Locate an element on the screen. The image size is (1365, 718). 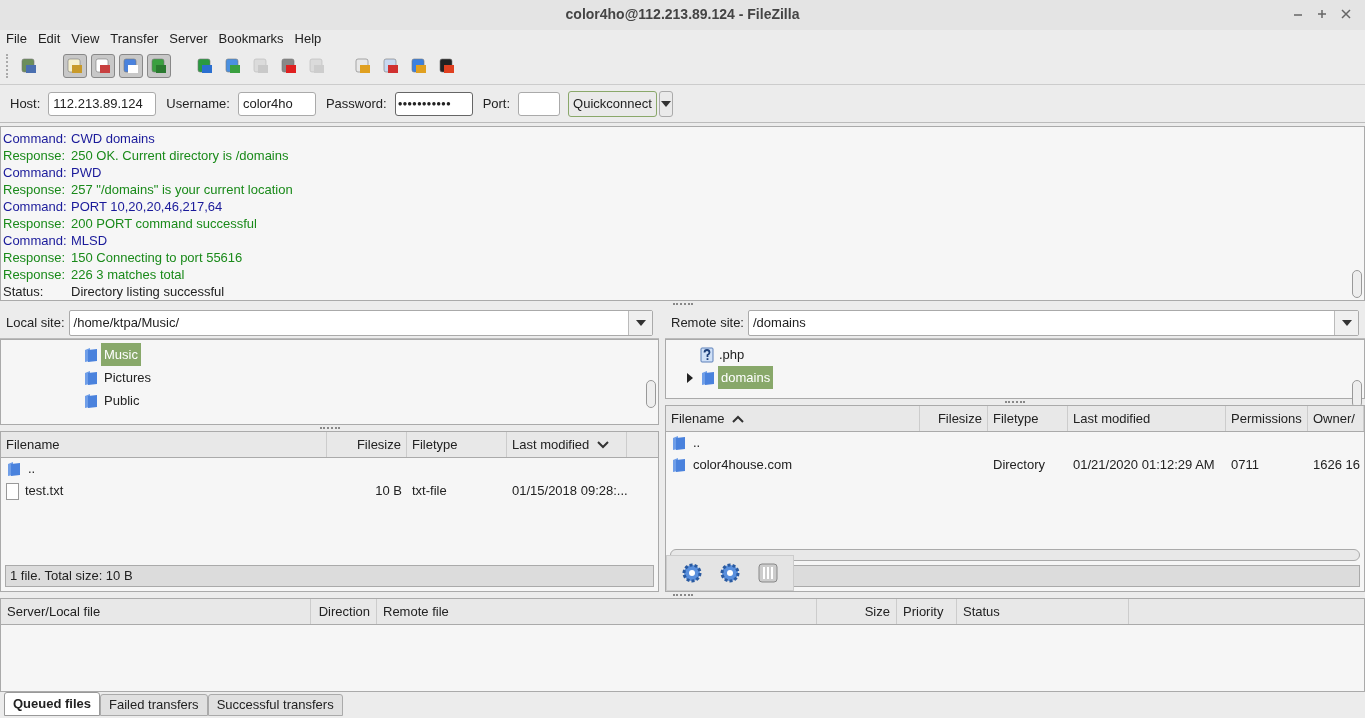
host-label: Host: is located at coordinates (25, 104).